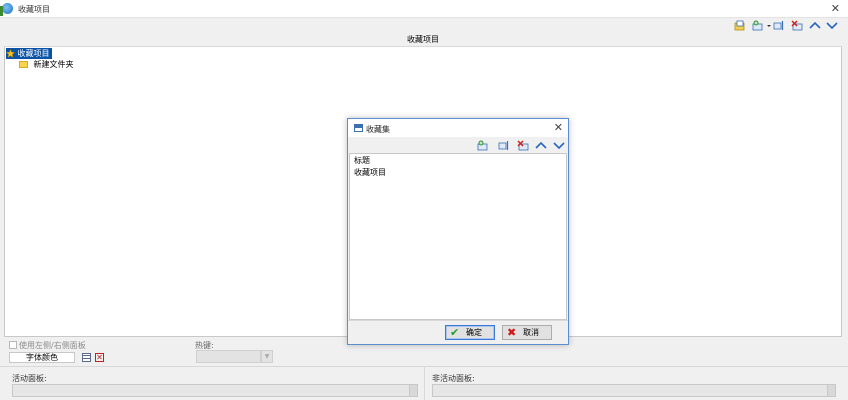  What do you see at coordinates (835, 8) in the screenshot?
I see `window-close-icon: ✕` at bounding box center [835, 8].